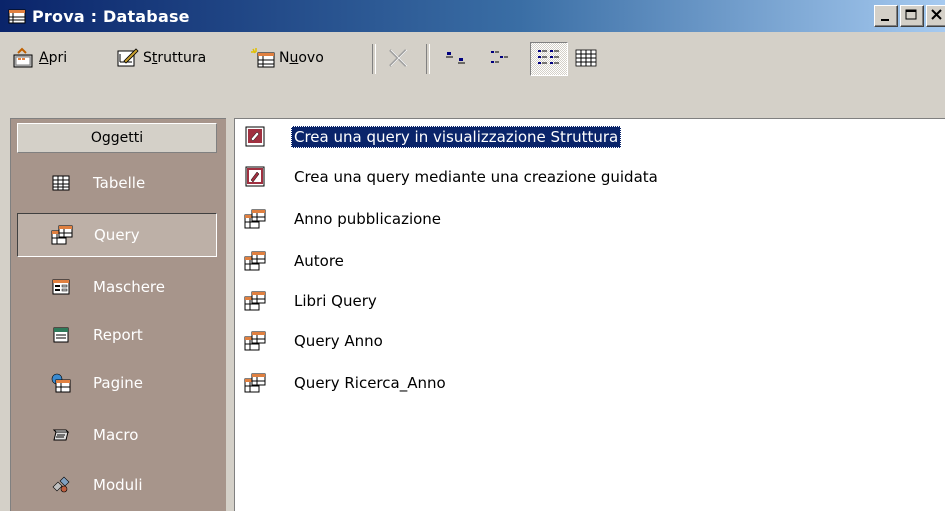  I want to click on details-view-icon, so click(586, 58).